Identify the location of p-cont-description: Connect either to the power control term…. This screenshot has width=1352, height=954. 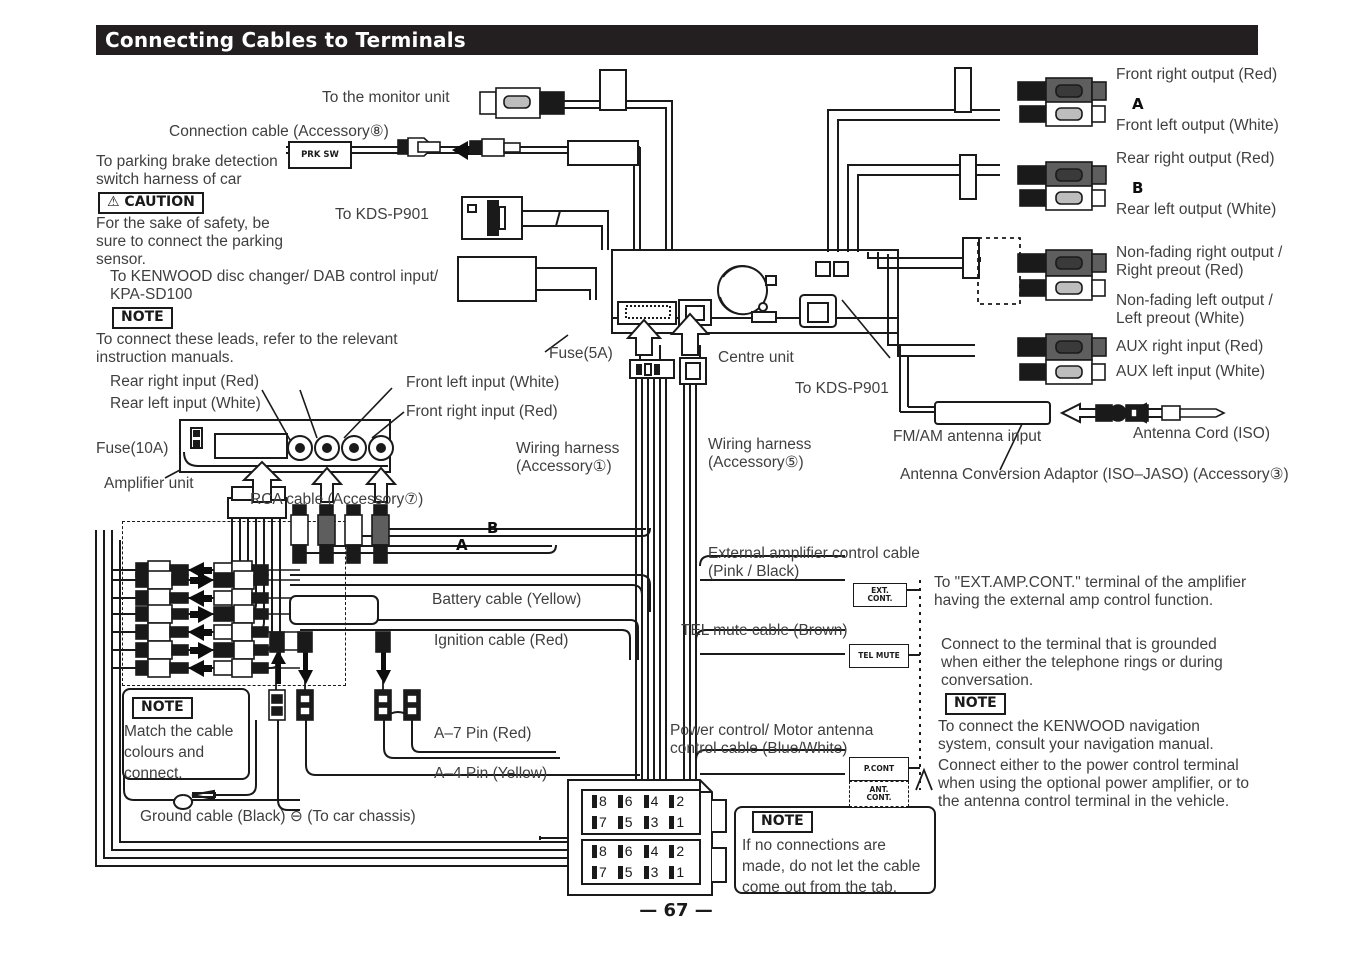
(1094, 783).